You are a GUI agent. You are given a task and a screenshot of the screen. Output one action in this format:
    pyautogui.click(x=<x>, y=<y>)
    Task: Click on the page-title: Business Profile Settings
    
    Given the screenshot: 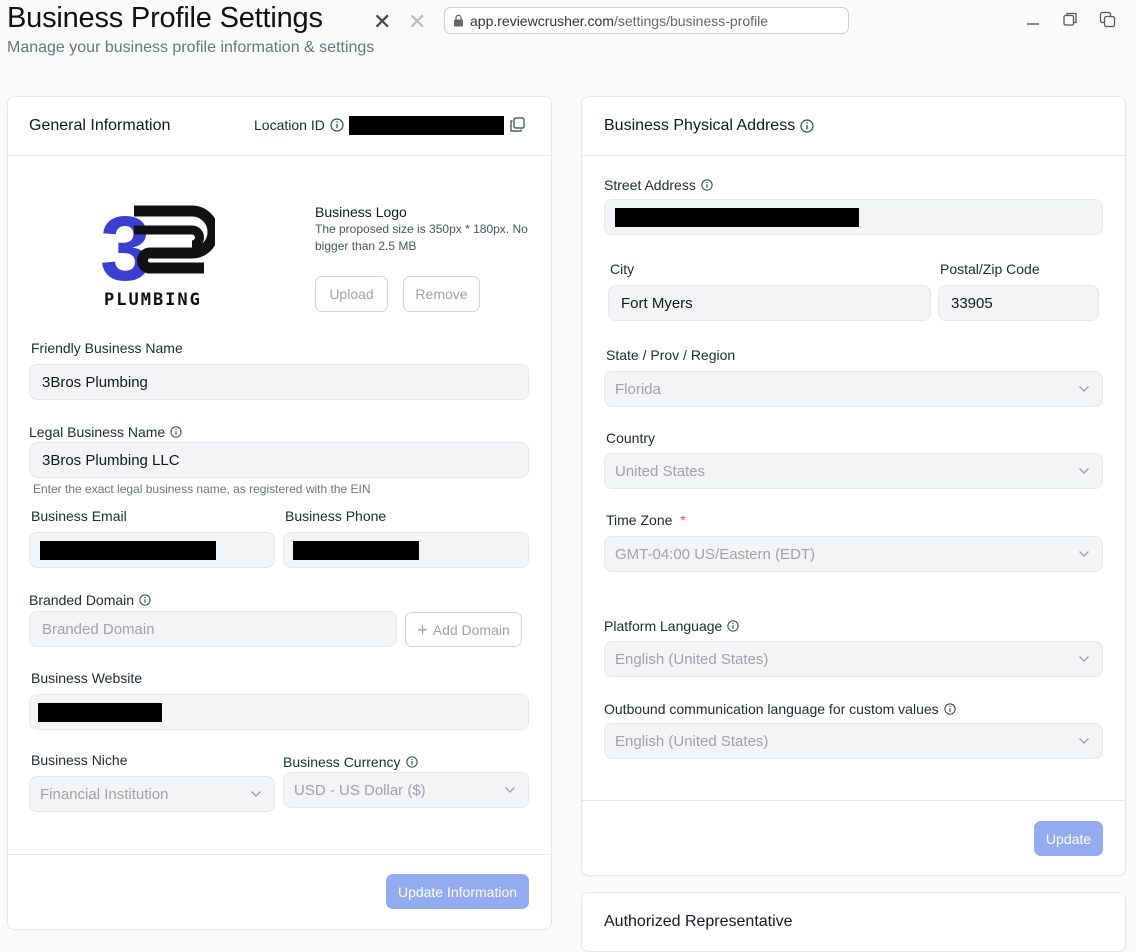 What is the action you would take?
    pyautogui.click(x=165, y=18)
    